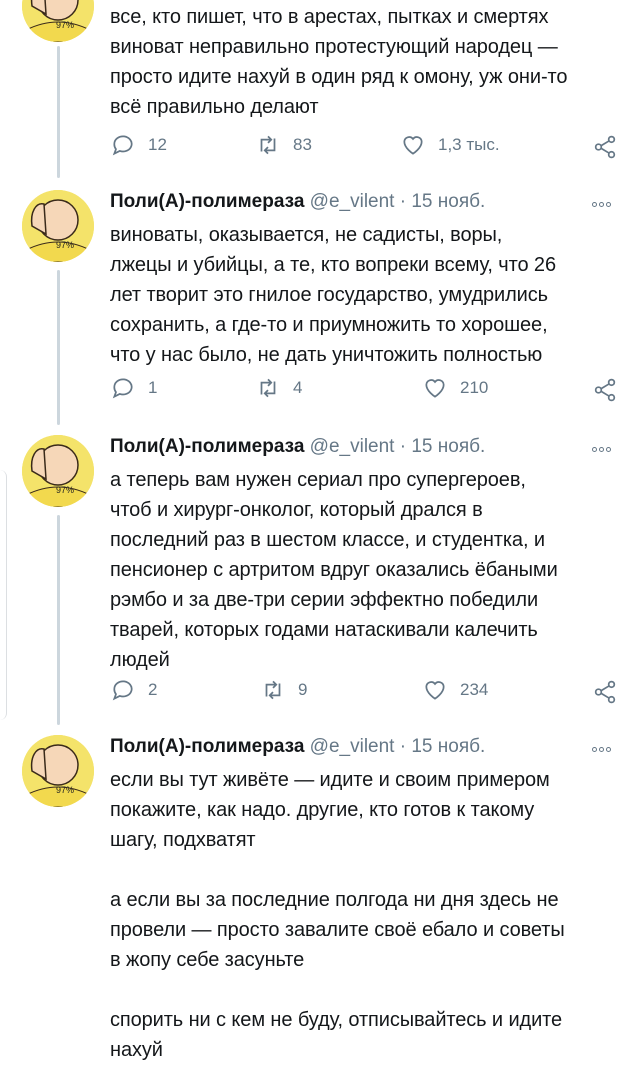 The width and height of the screenshot is (640, 1065). What do you see at coordinates (138, 145) in the screenshot?
I see `reply-button: 12` at bounding box center [138, 145].